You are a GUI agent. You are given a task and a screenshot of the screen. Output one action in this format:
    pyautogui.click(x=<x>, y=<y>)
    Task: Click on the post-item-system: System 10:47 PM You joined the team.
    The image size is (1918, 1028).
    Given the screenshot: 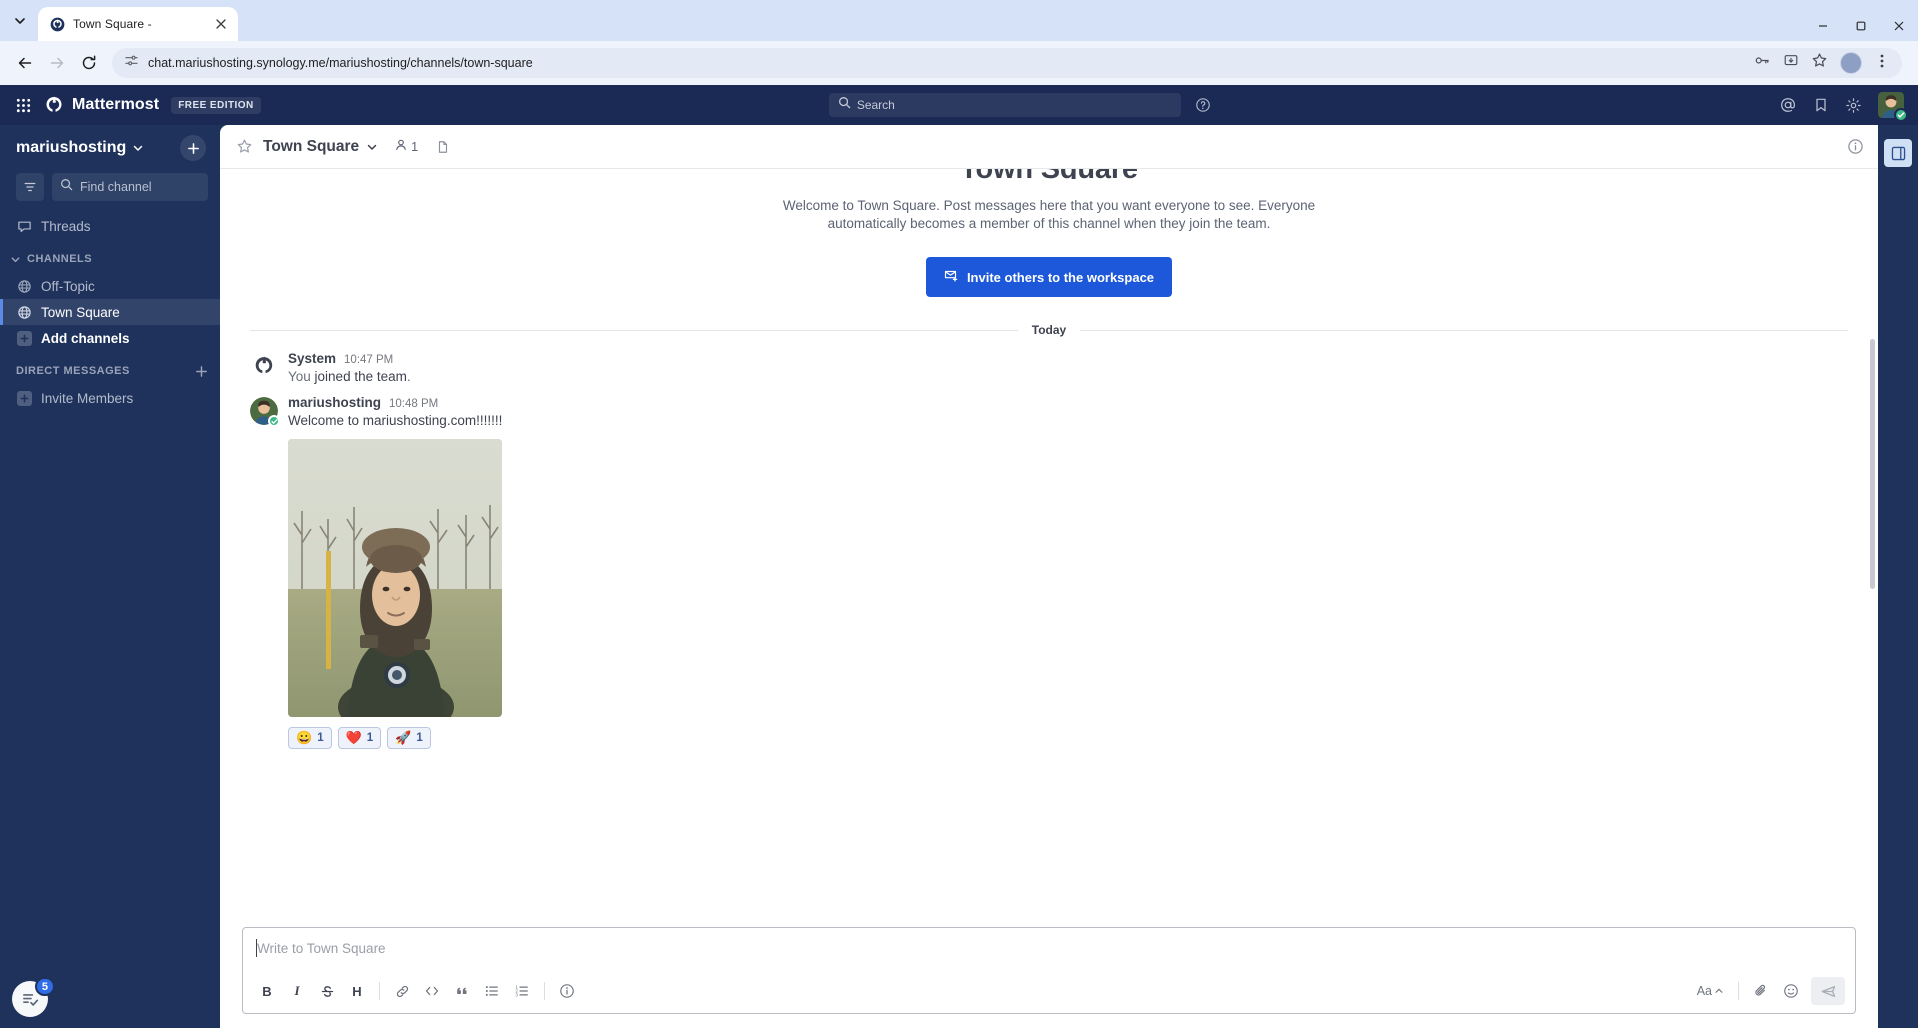 What is the action you would take?
    pyautogui.click(x=1049, y=367)
    